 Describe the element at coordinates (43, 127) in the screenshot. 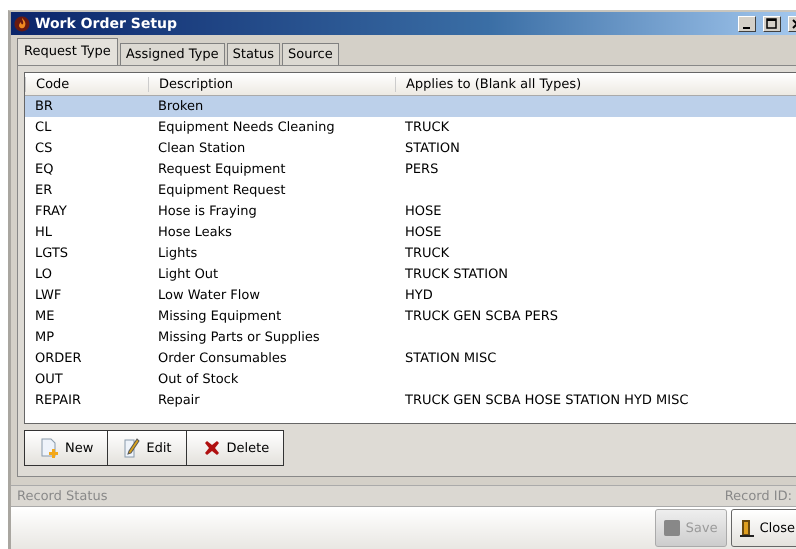

I see `code-cell-text: CL` at that location.